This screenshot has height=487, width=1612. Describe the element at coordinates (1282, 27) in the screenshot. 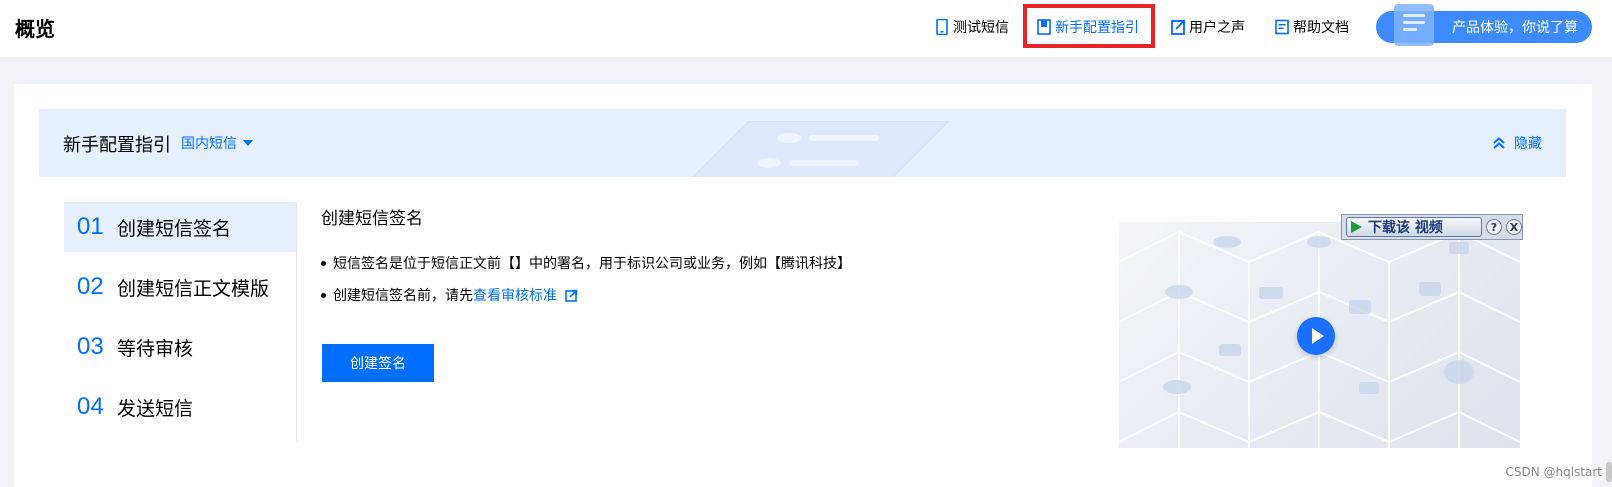

I see `document-icon` at that location.